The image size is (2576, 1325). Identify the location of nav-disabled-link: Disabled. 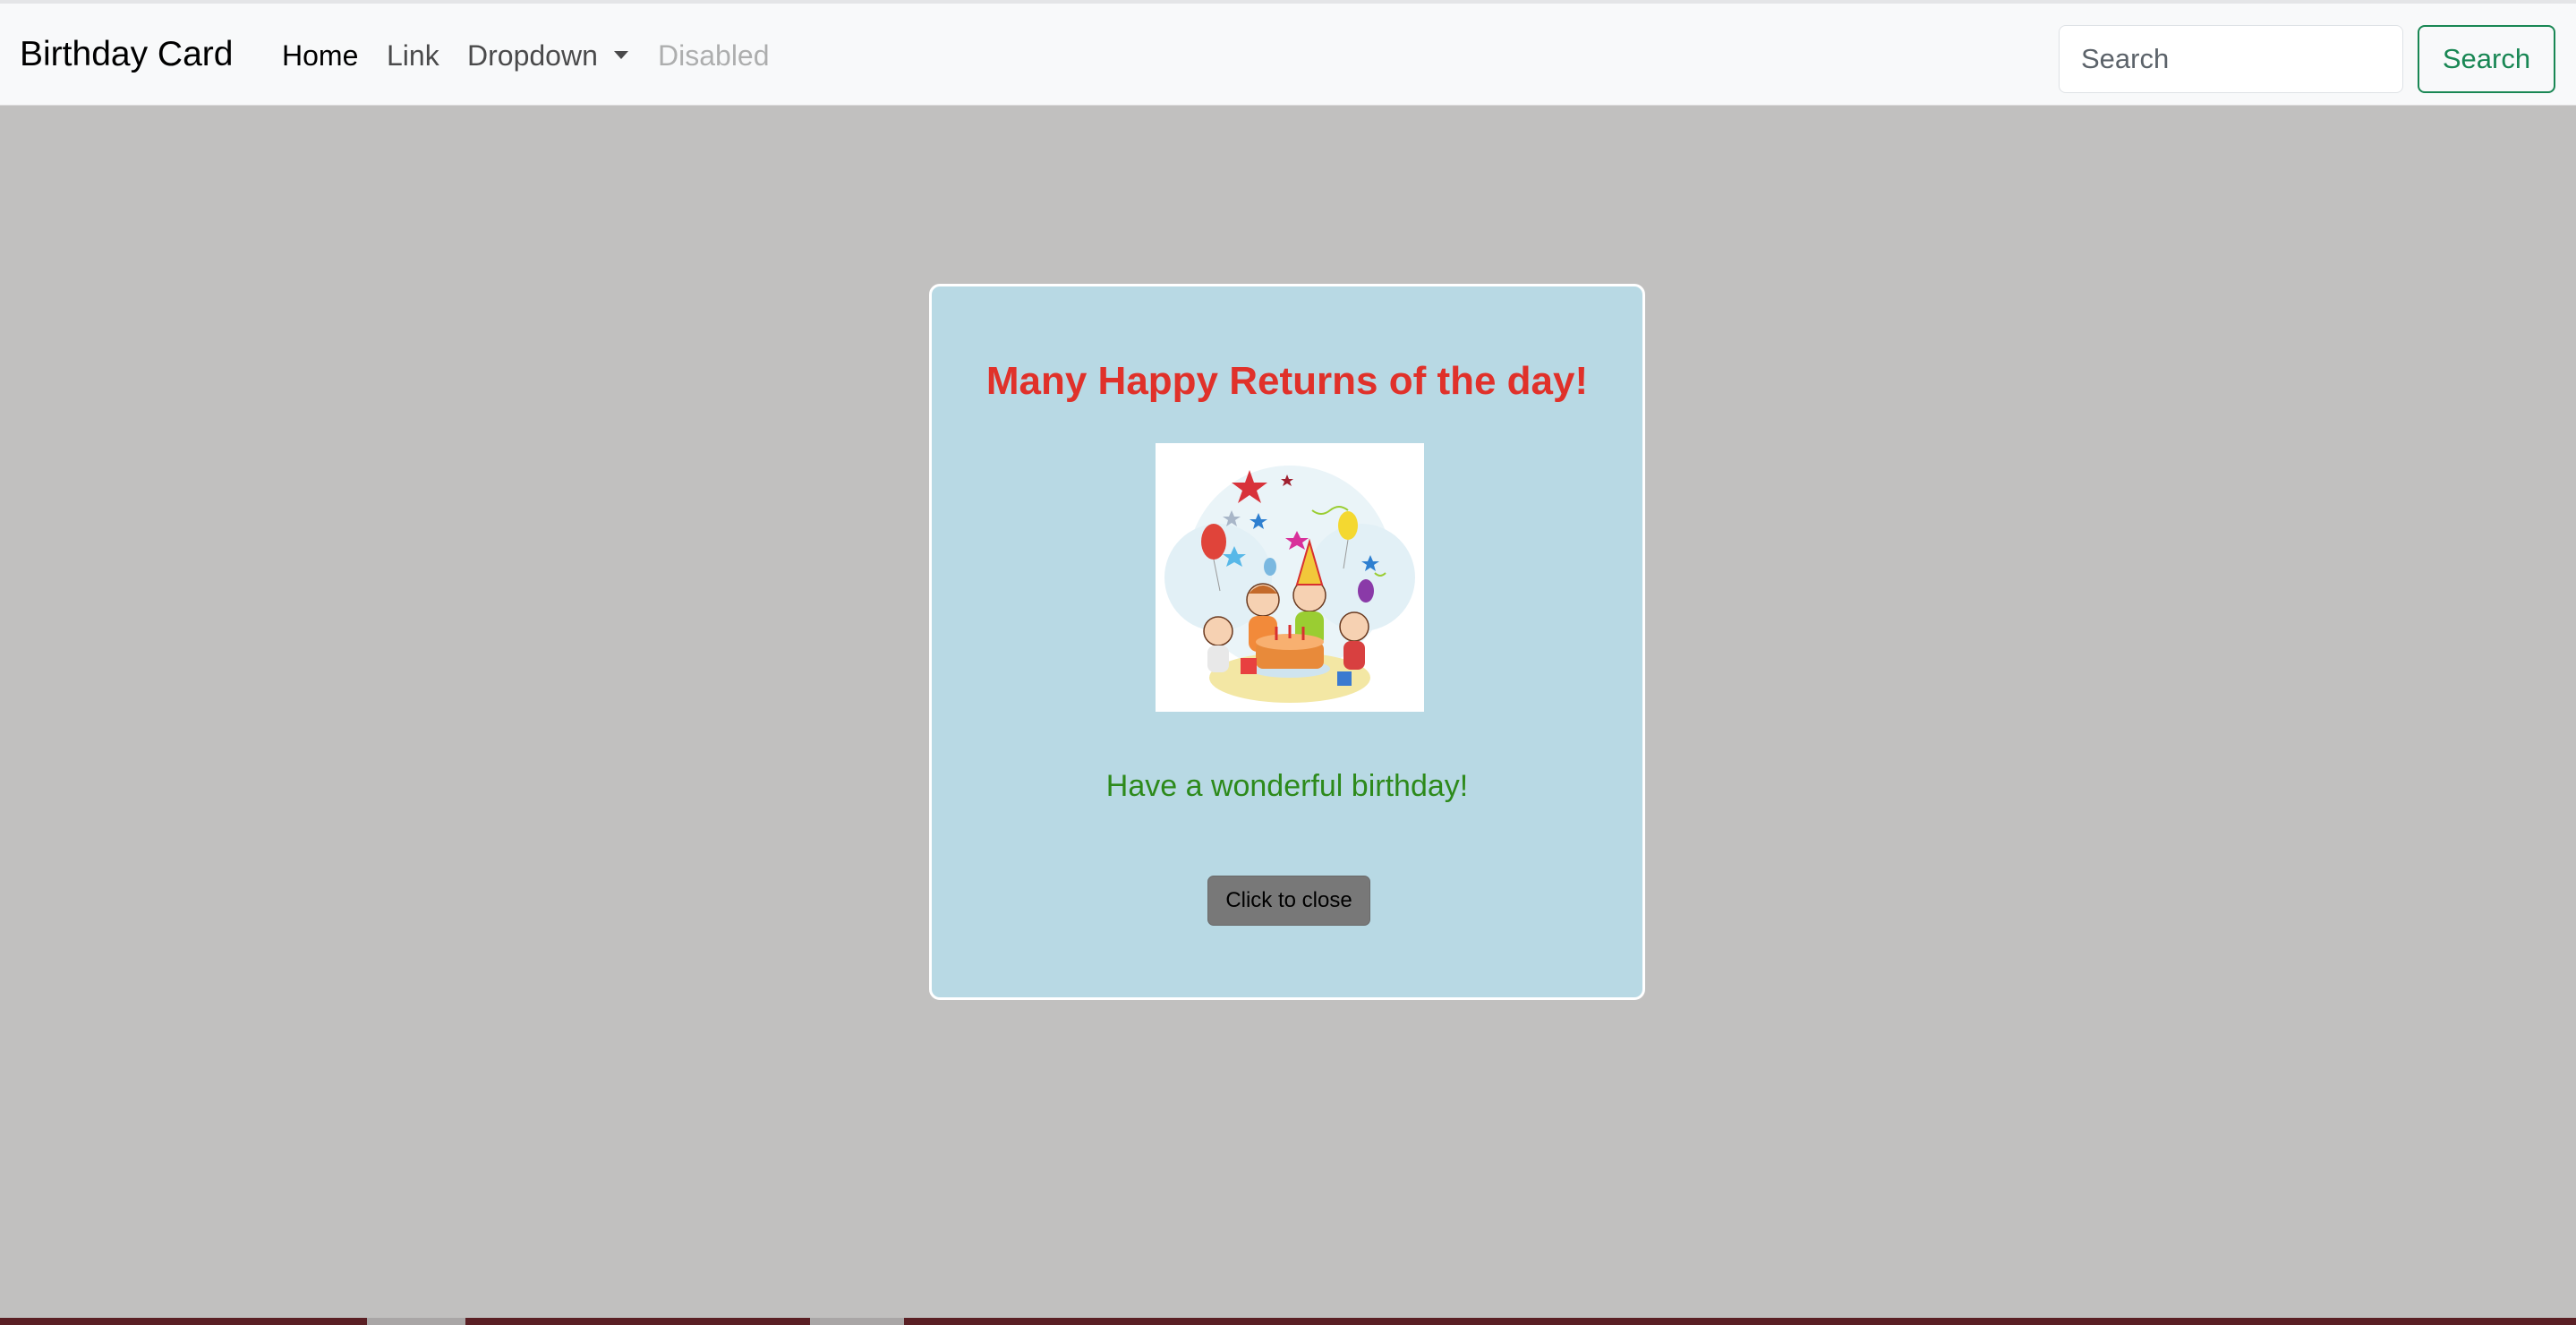
(714, 55).